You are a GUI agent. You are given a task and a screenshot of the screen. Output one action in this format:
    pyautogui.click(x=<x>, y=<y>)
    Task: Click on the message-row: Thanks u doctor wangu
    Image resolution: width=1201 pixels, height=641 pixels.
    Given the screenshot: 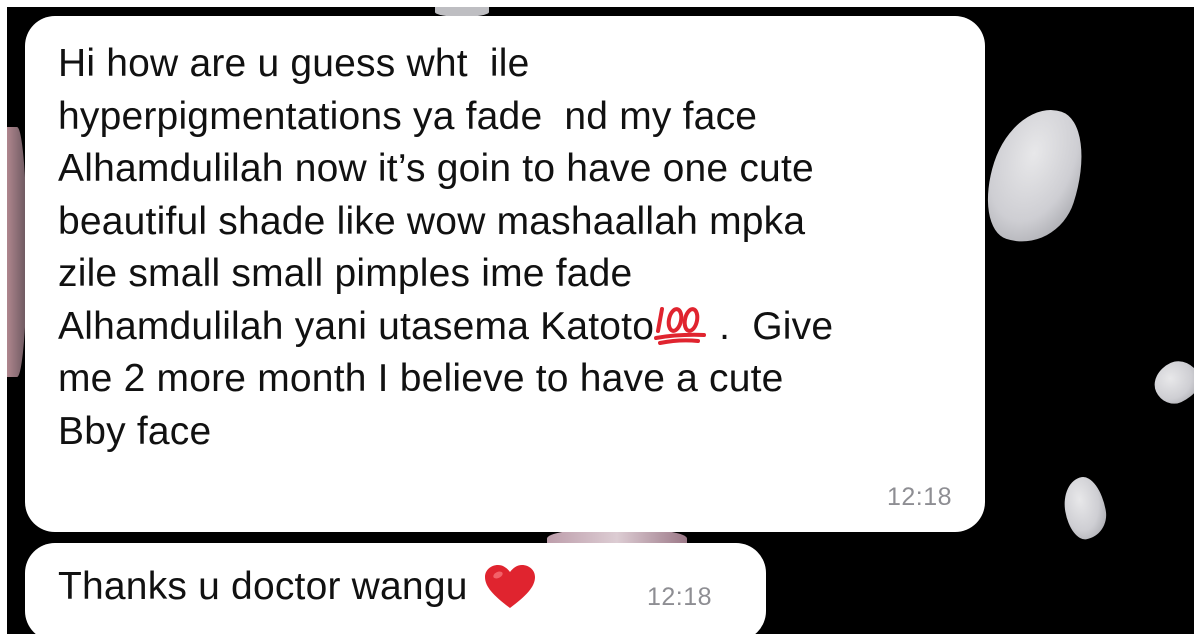 What is the action you would take?
    pyautogui.click(x=397, y=587)
    